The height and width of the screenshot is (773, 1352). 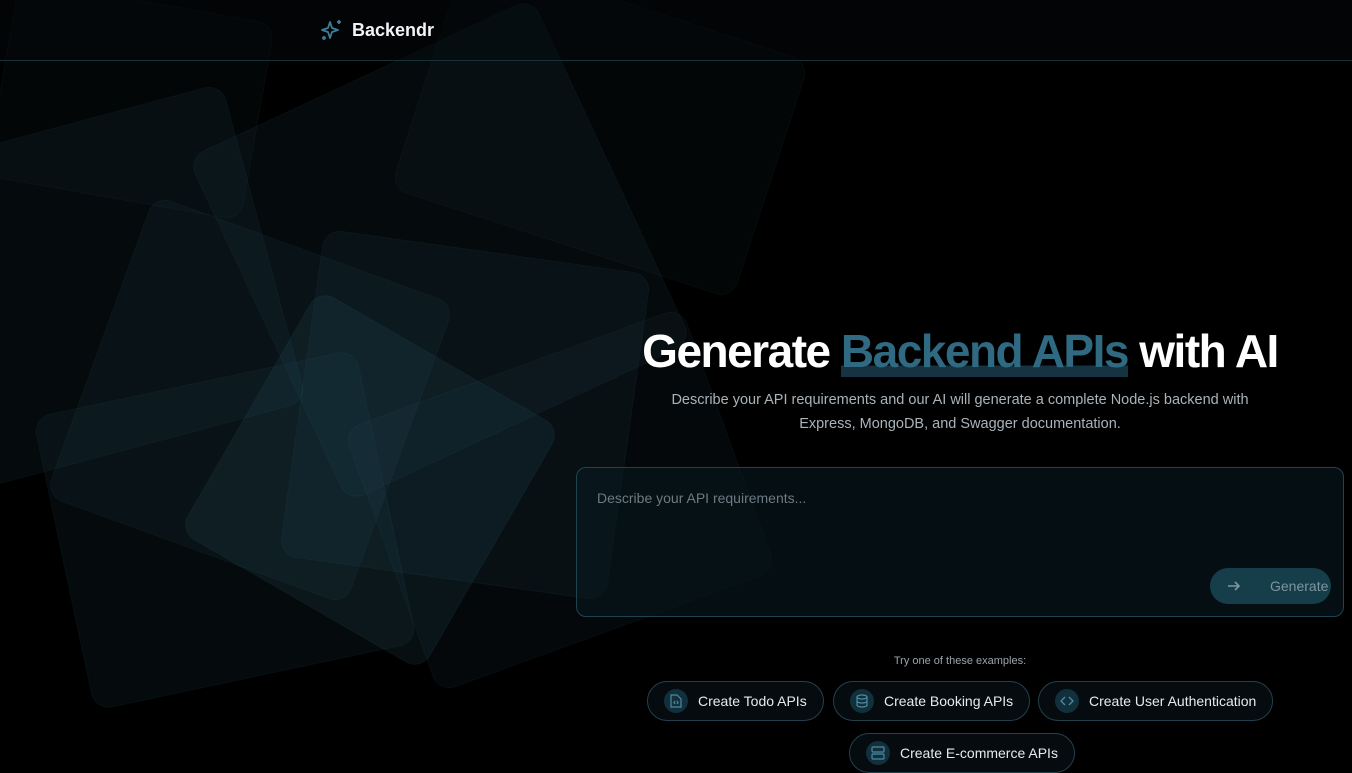 I want to click on sparkles-icon, so click(x=332, y=30).